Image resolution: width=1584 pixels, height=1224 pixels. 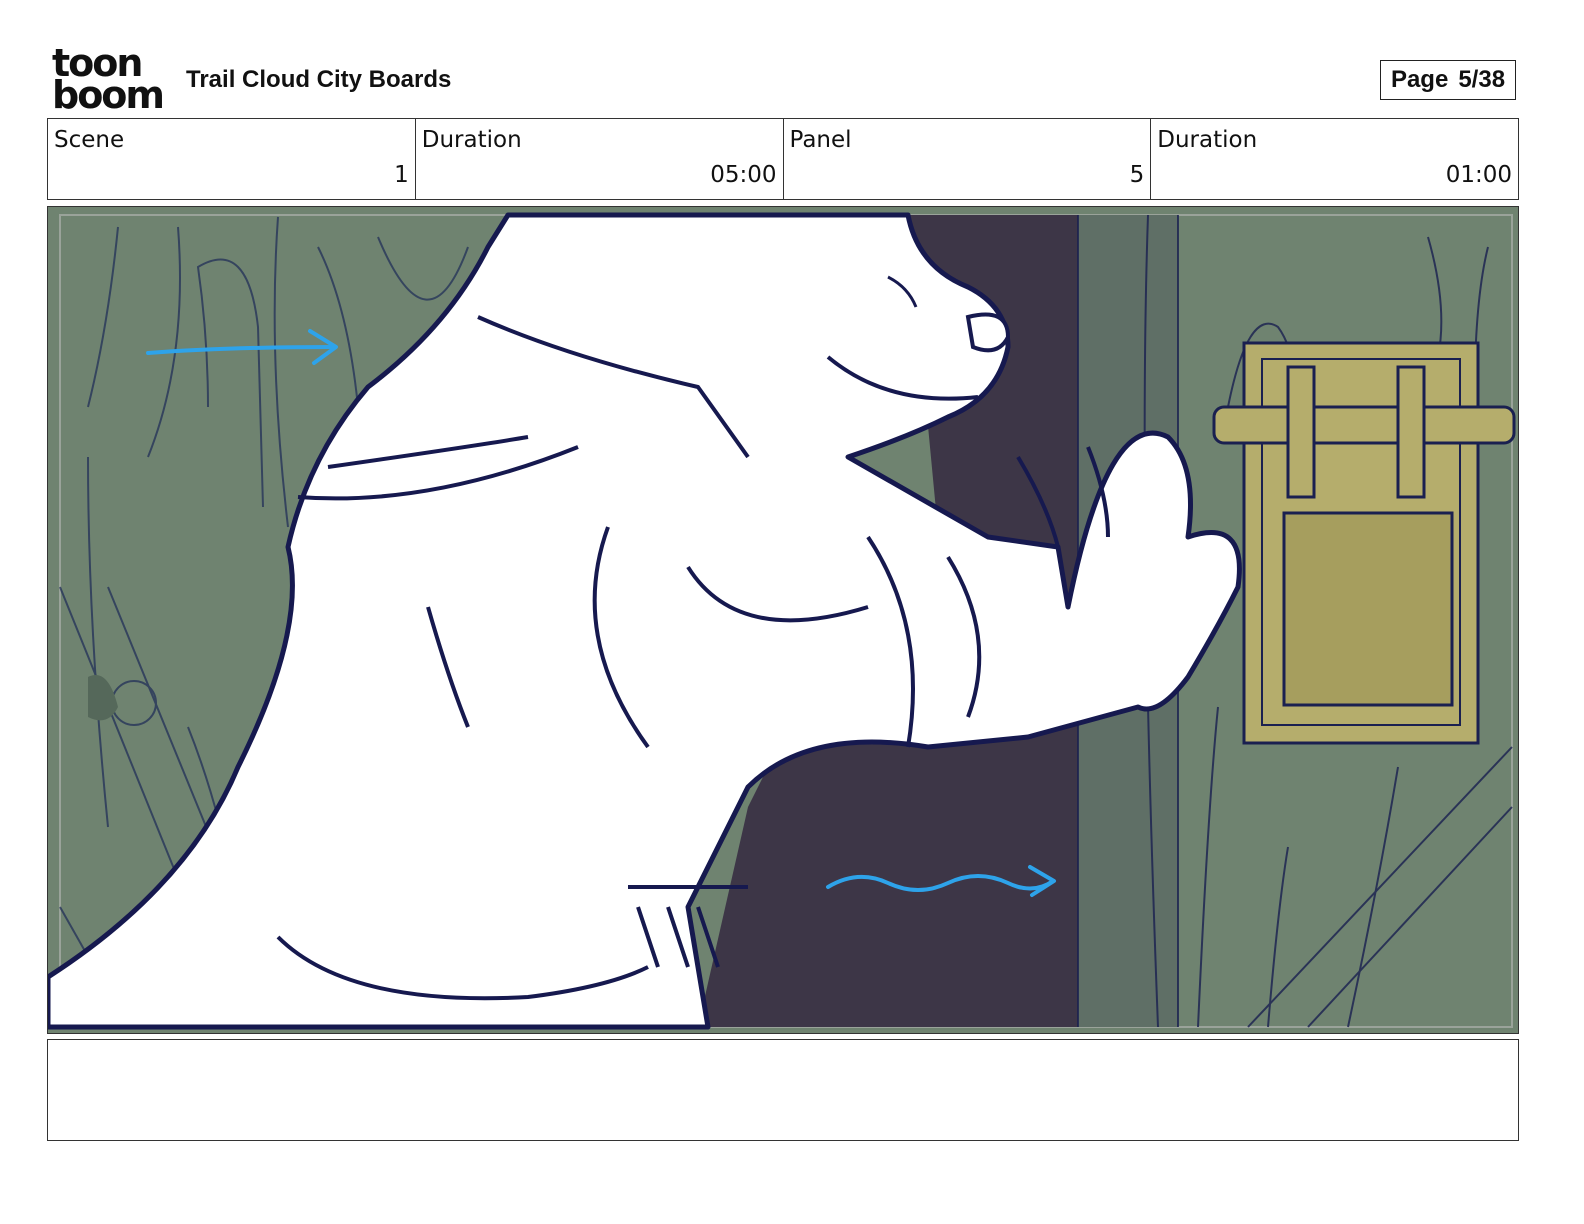 What do you see at coordinates (1419, 79) in the screenshot?
I see `page-label: Page` at bounding box center [1419, 79].